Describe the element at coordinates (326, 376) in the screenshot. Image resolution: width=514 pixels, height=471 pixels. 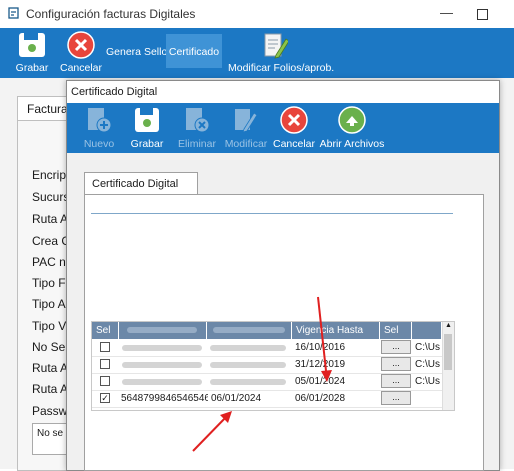
I see `arrow-head-icon` at that location.